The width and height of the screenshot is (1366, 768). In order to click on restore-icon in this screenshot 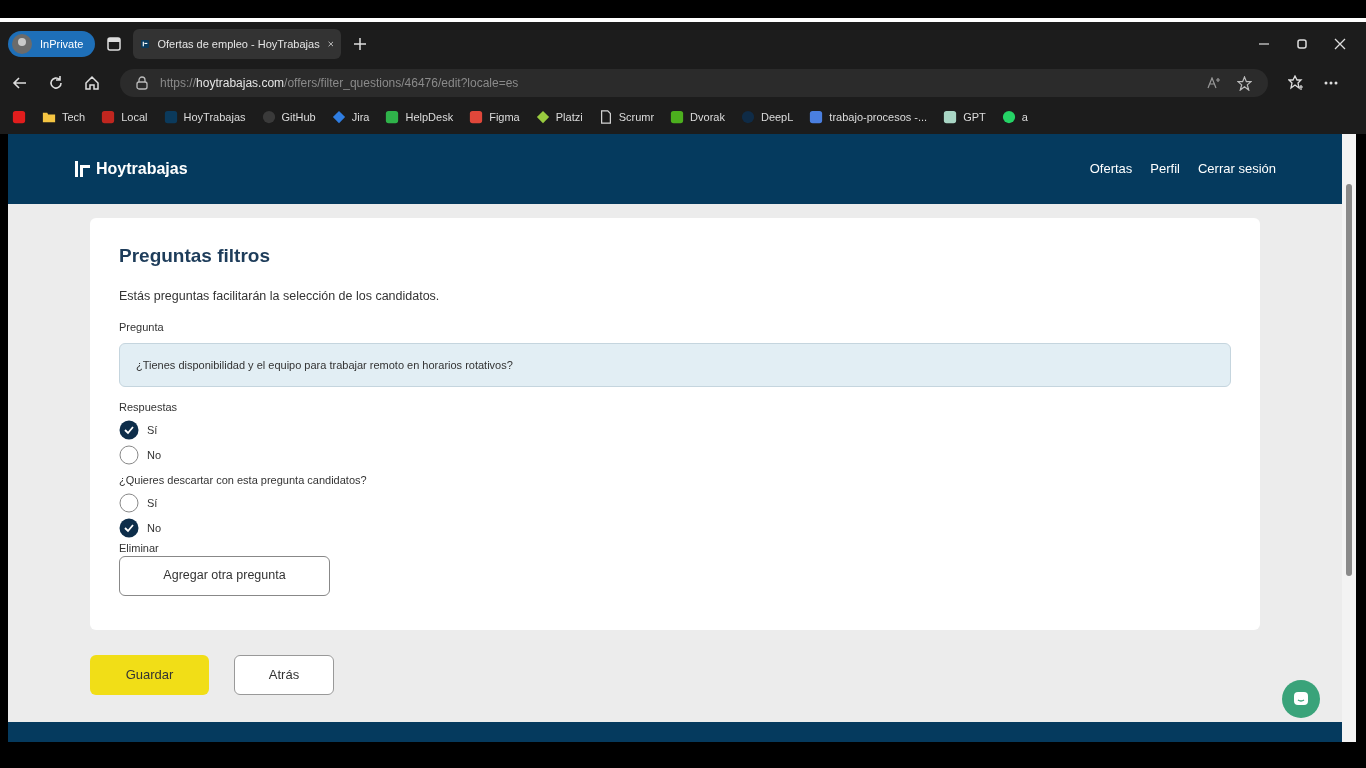, I will do `click(1302, 44)`.